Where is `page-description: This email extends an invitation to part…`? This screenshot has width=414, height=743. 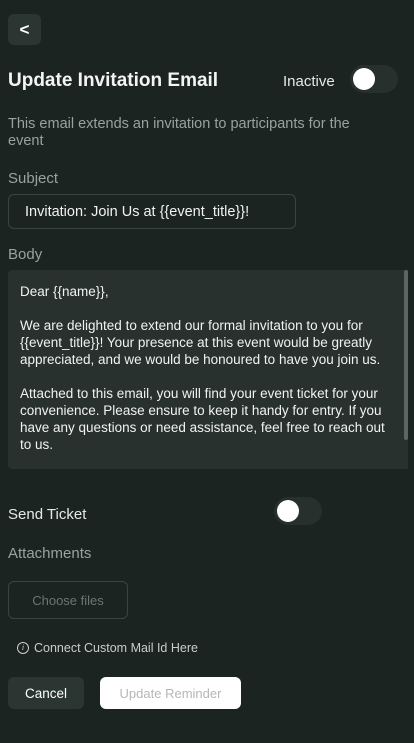 page-description: This email extends an invitation to part… is located at coordinates (179, 132).